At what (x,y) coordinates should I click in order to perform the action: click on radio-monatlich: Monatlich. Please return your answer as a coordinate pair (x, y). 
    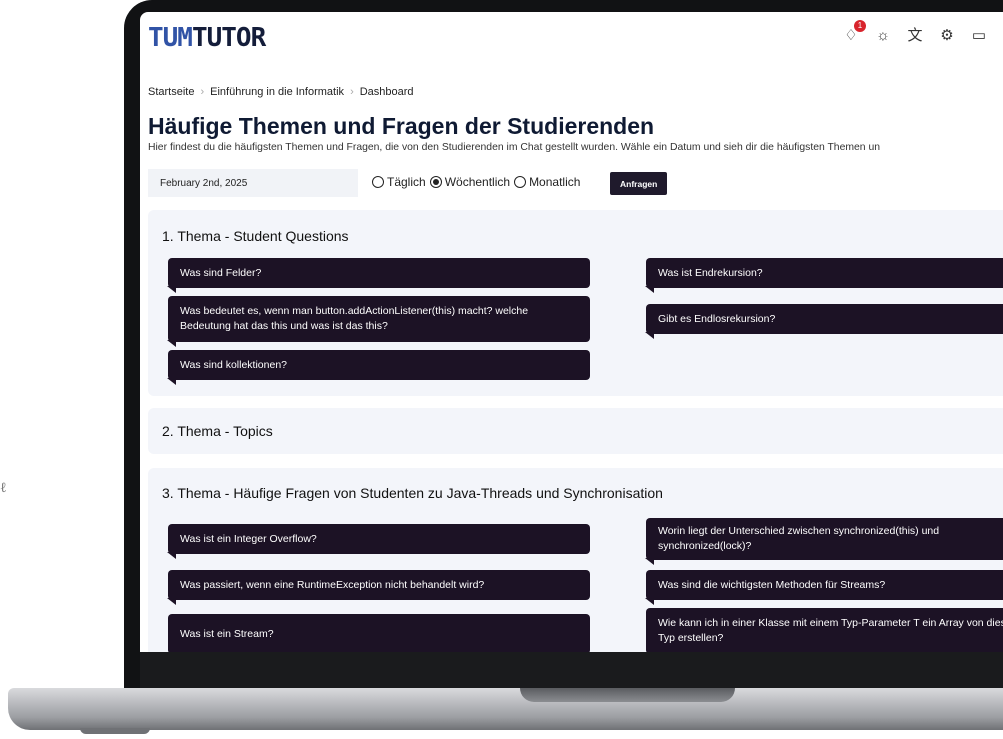
    Looking at the image, I should click on (547, 182).